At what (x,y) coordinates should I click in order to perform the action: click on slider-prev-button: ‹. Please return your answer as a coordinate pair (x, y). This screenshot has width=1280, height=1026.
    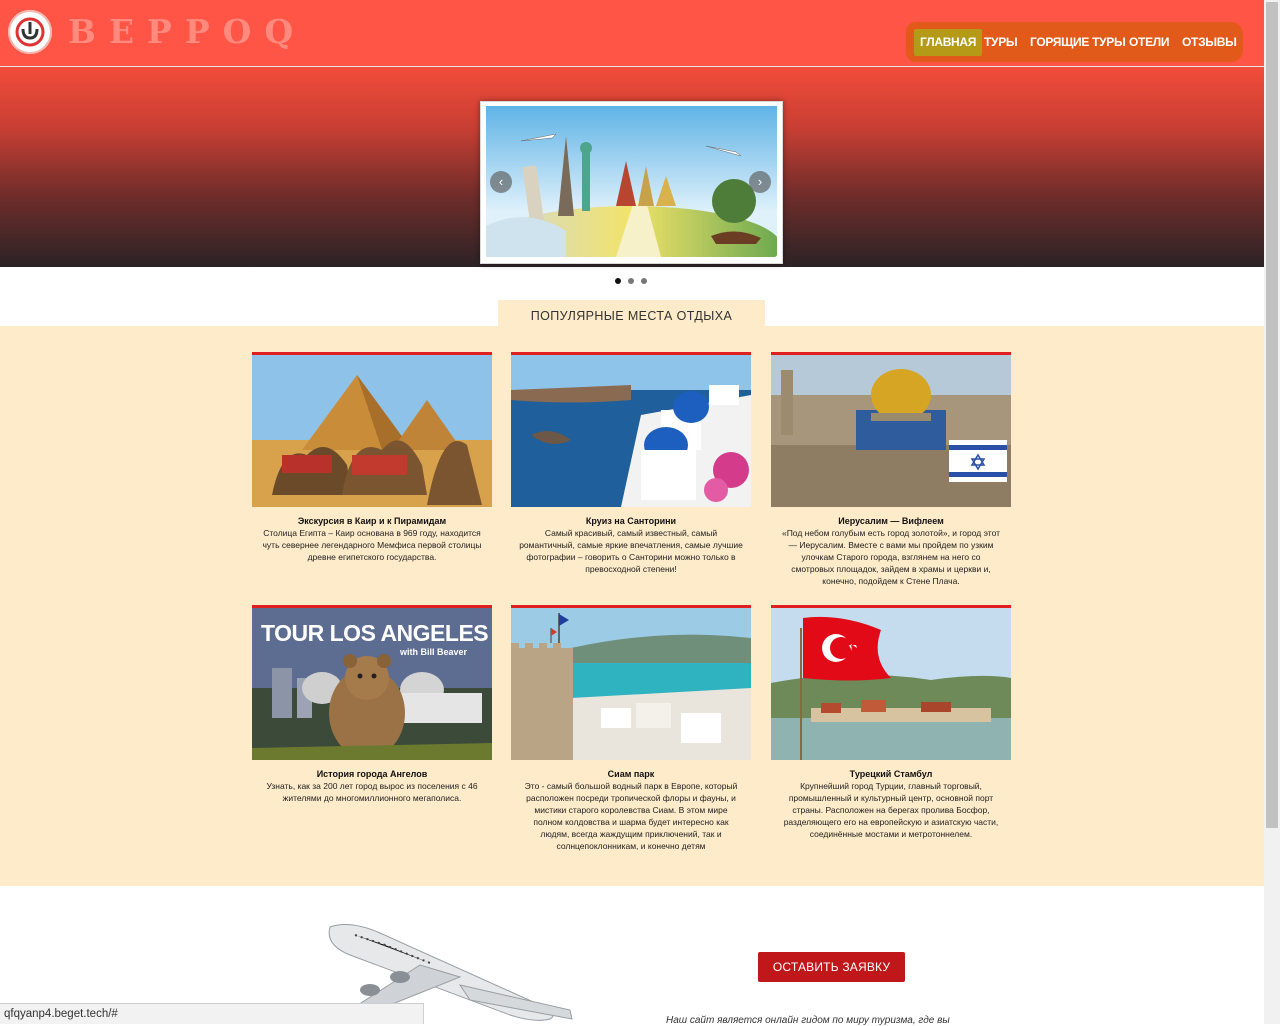
    Looking at the image, I should click on (501, 182).